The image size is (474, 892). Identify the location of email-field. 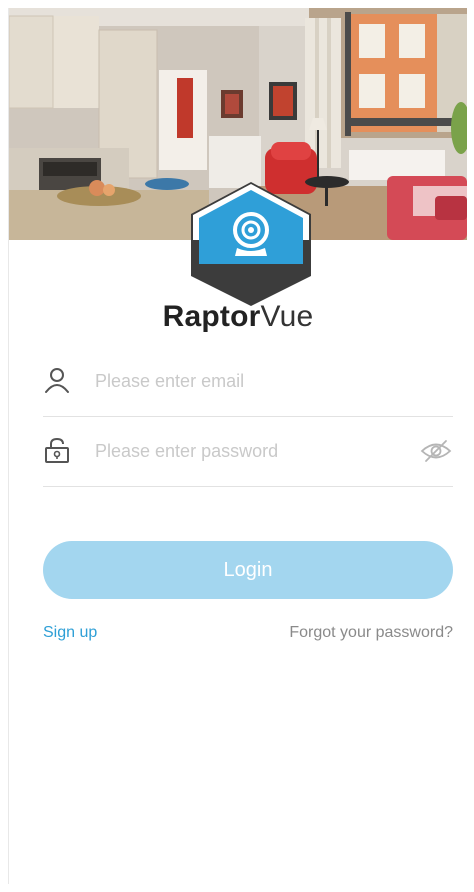
(248, 382).